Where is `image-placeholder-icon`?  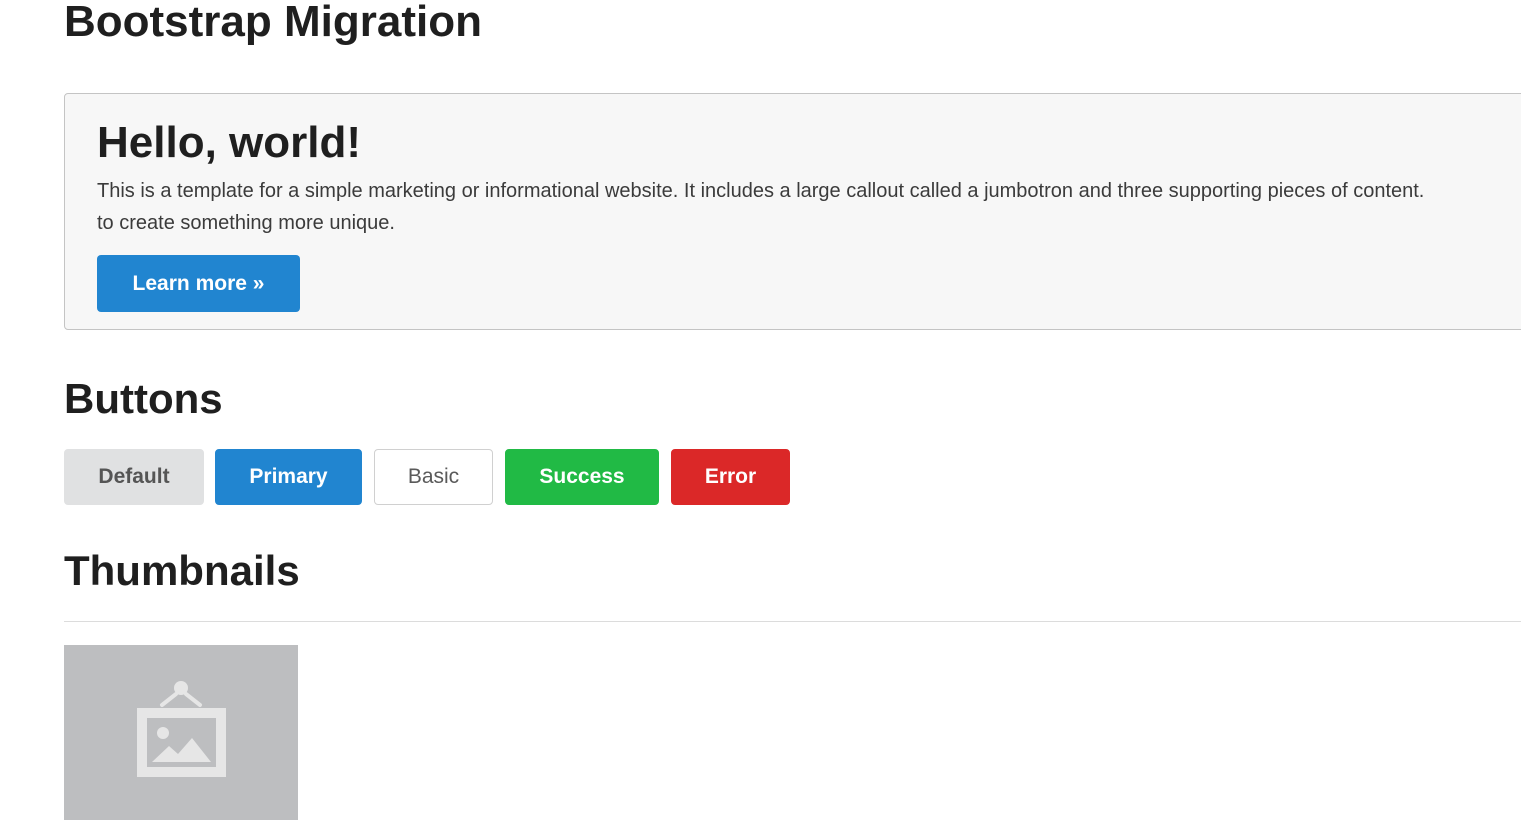 image-placeholder-icon is located at coordinates (181, 729).